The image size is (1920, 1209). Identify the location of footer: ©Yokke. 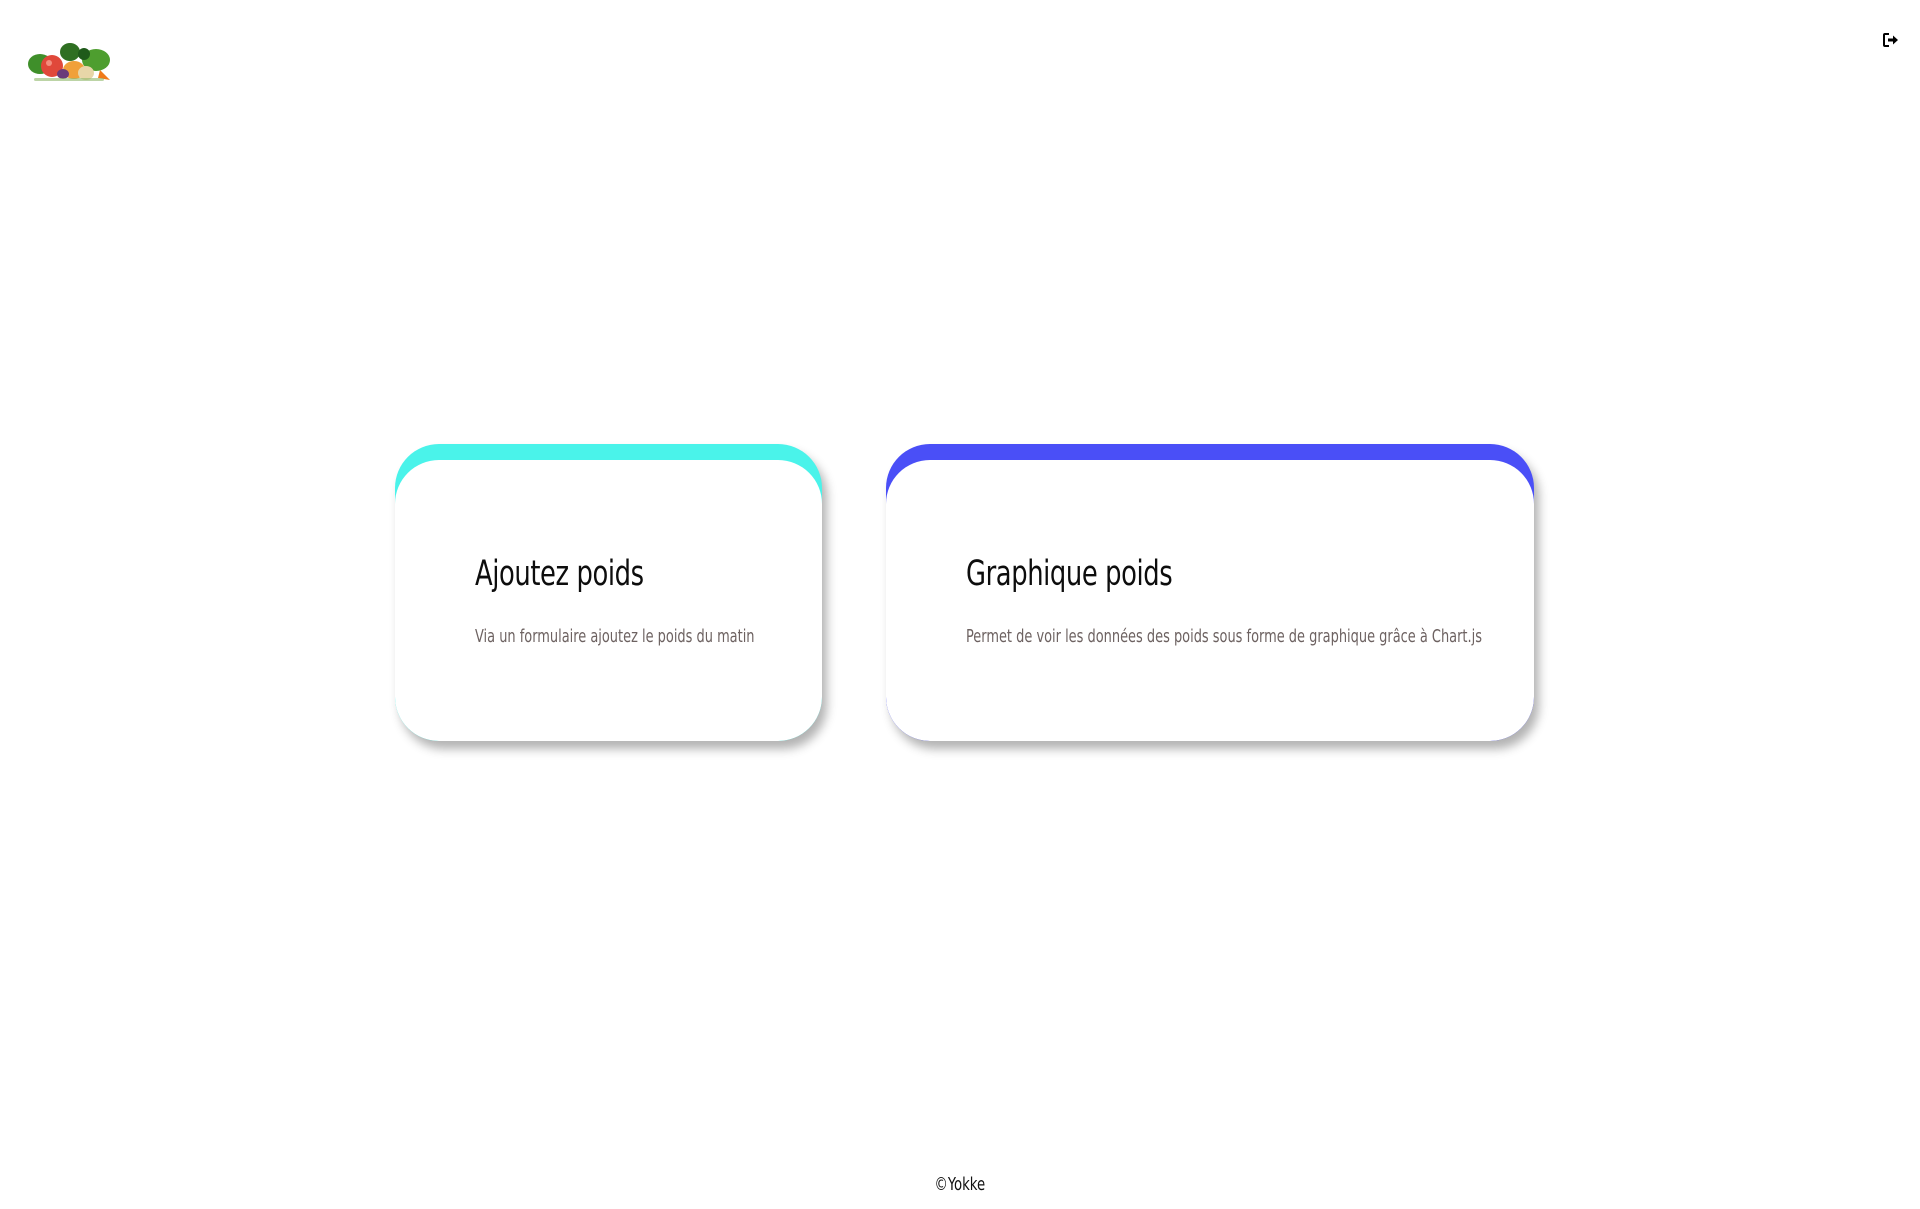
(960, 1184).